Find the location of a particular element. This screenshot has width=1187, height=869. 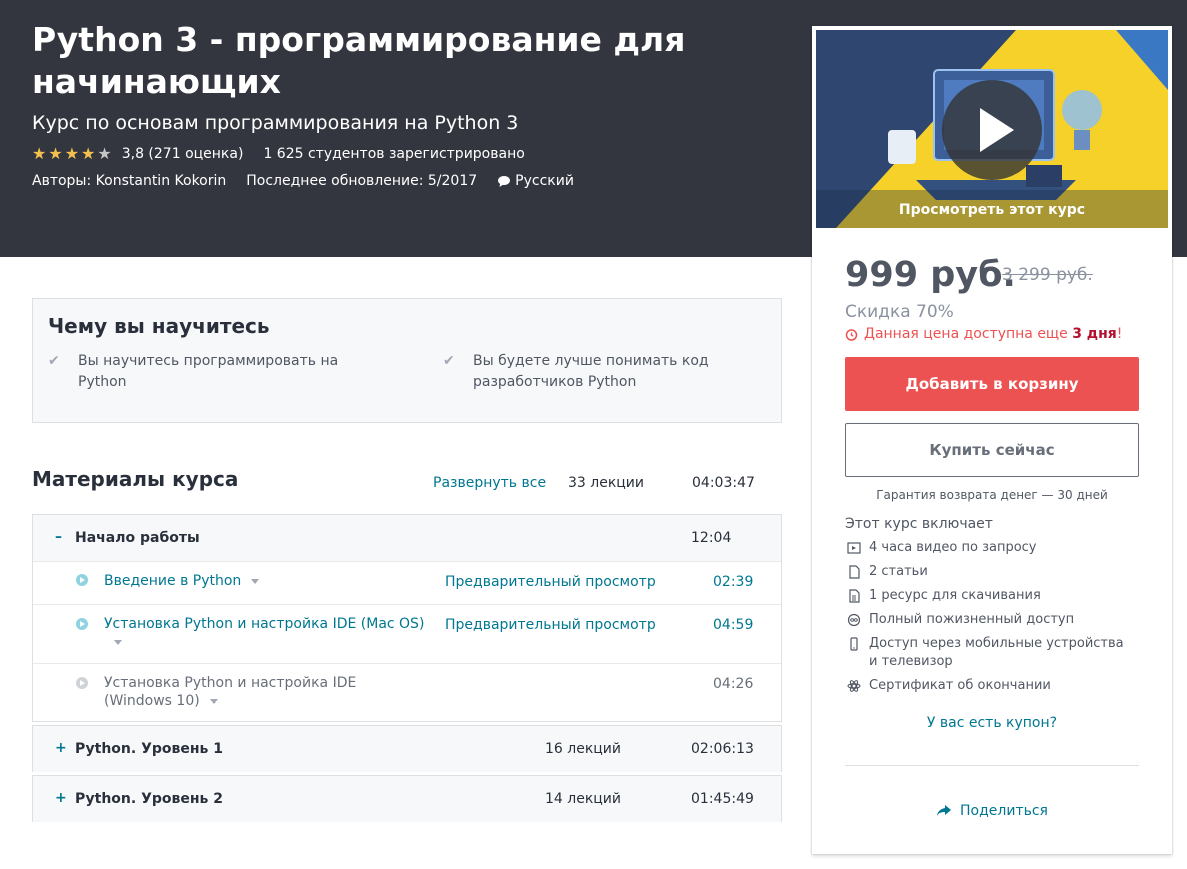

section-lecture-count: 14 лекций is located at coordinates (583, 799).